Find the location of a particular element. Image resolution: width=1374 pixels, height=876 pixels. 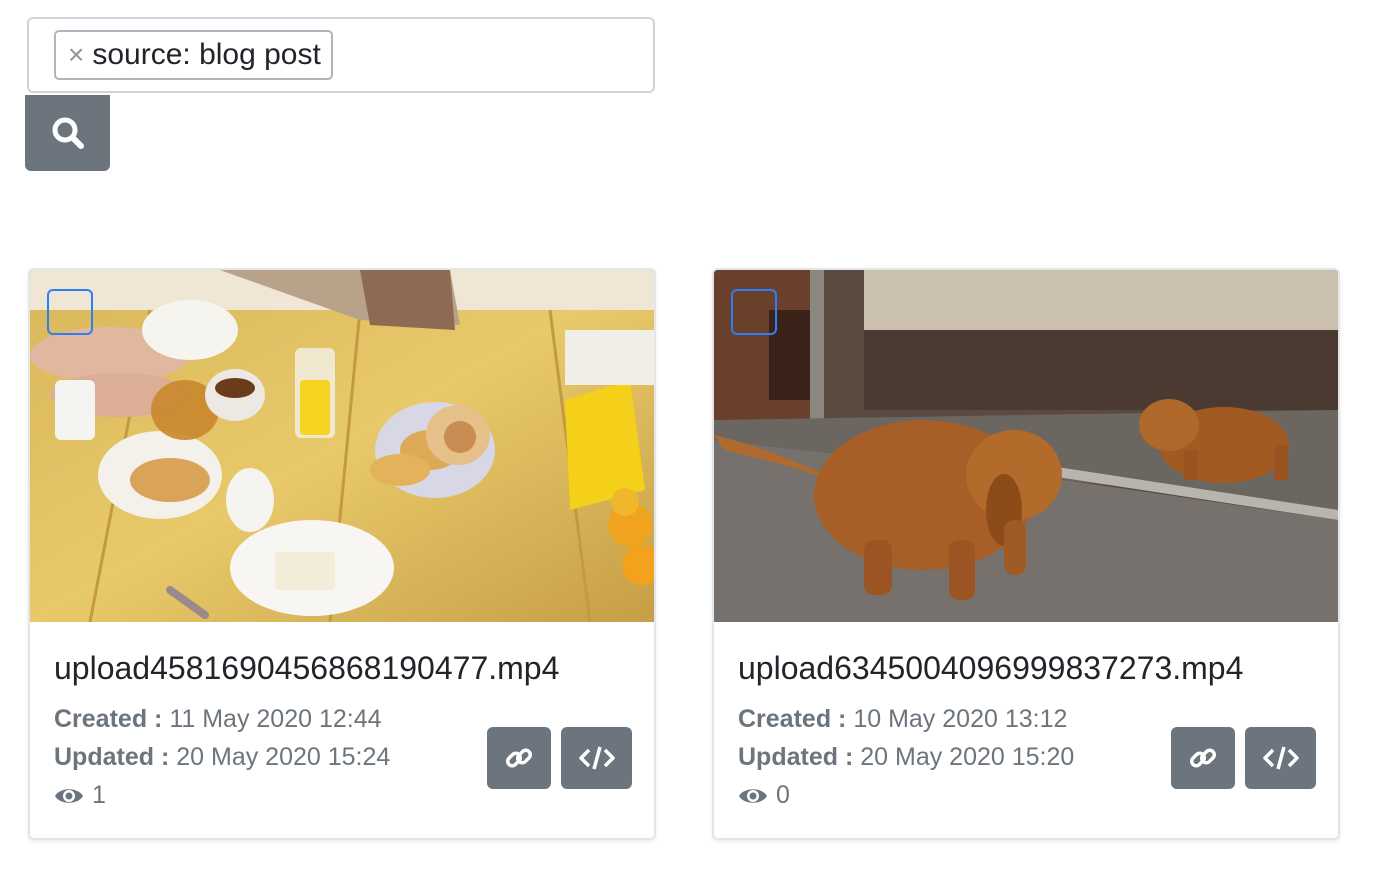

created-date: Created : 11 May 2020 12:44 is located at coordinates (218, 719).